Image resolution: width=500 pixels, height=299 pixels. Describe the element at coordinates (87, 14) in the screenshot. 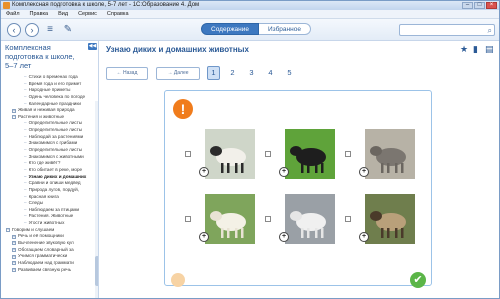

I see `menu-service: Сервис` at that location.